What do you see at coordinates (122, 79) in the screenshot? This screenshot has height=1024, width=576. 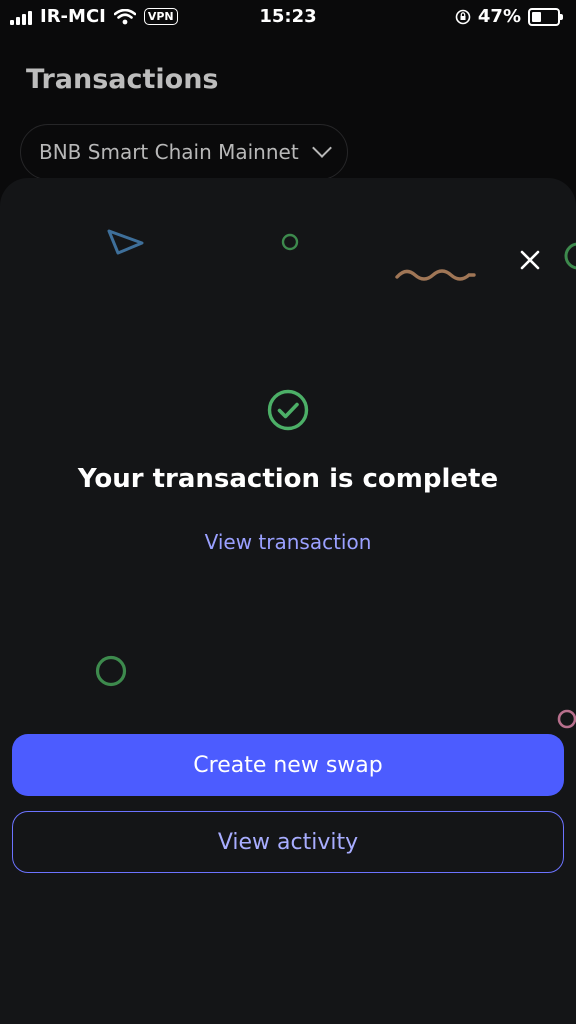 I see `page-title: Transactions` at bounding box center [122, 79].